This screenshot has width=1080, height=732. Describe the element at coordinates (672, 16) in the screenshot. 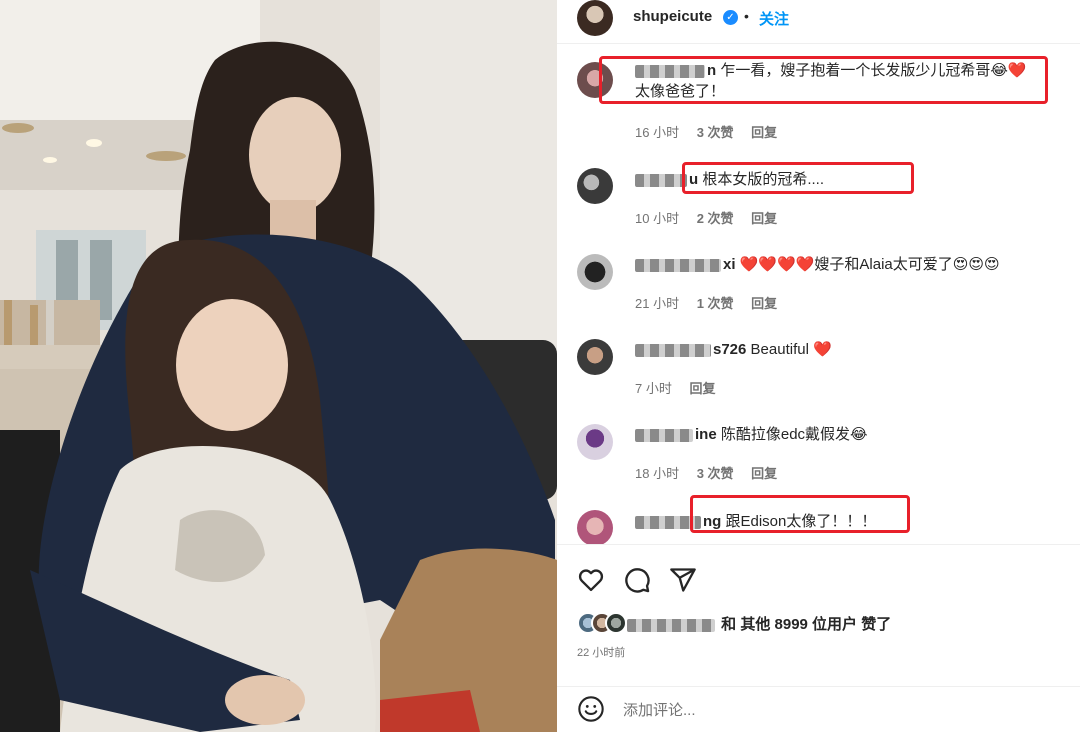

I see `author-username: shupeicute` at that location.